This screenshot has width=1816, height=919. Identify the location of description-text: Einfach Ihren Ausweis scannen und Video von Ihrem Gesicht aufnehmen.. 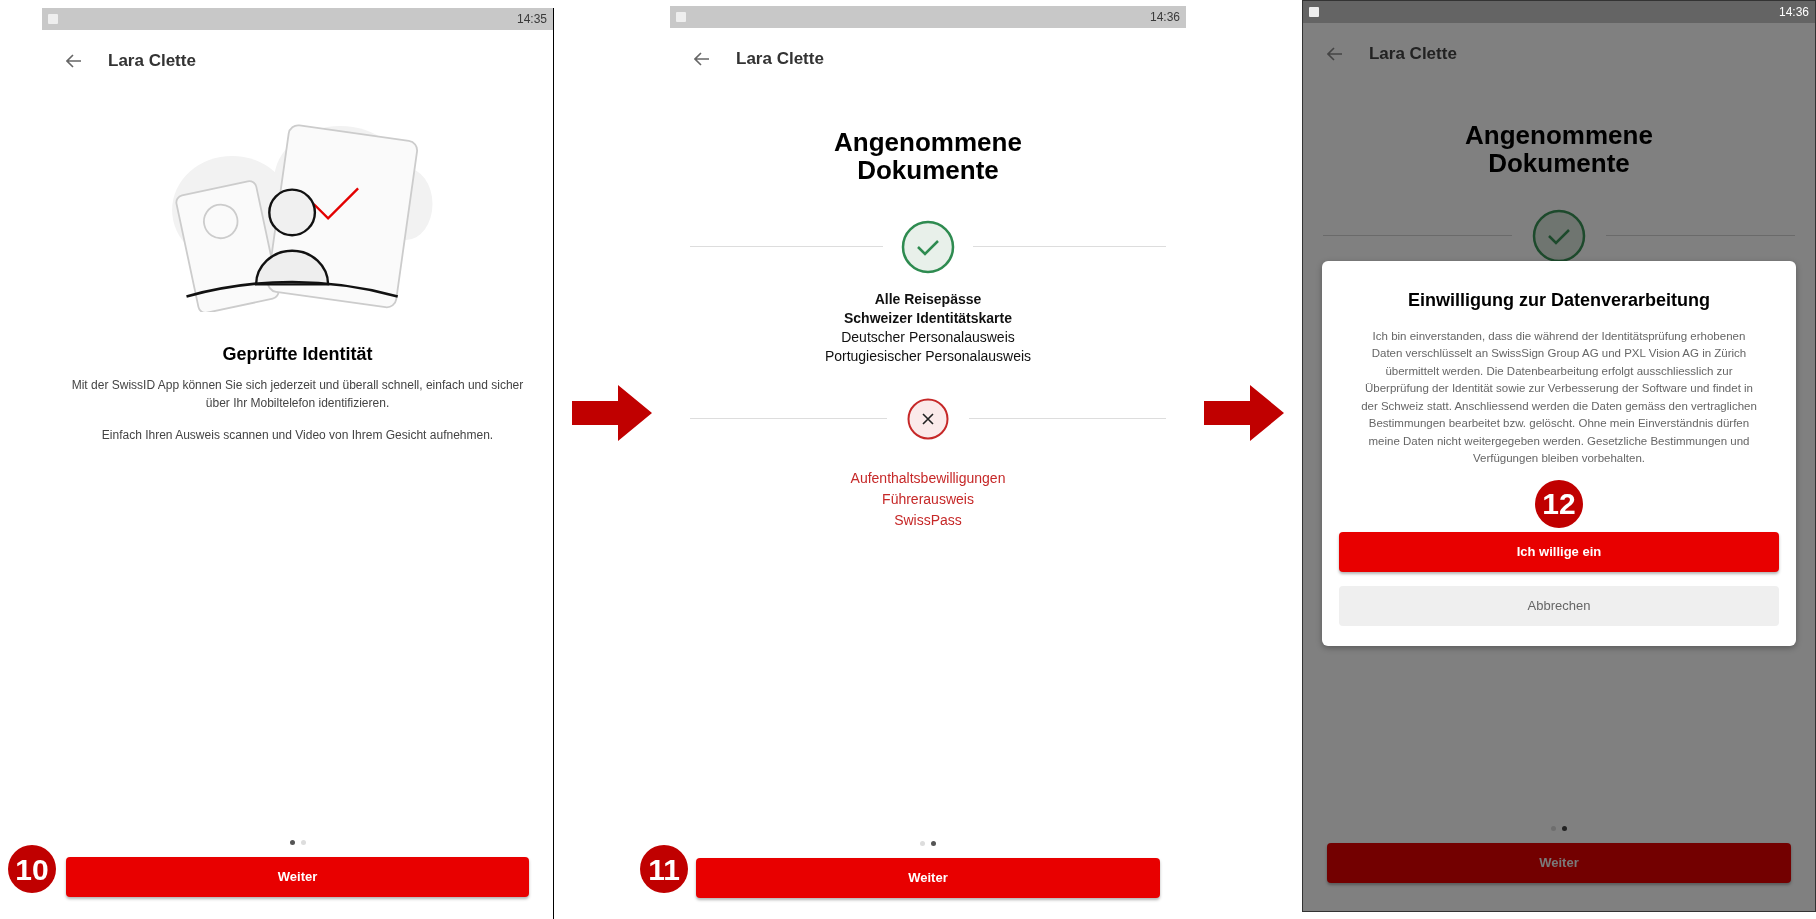
(297, 435).